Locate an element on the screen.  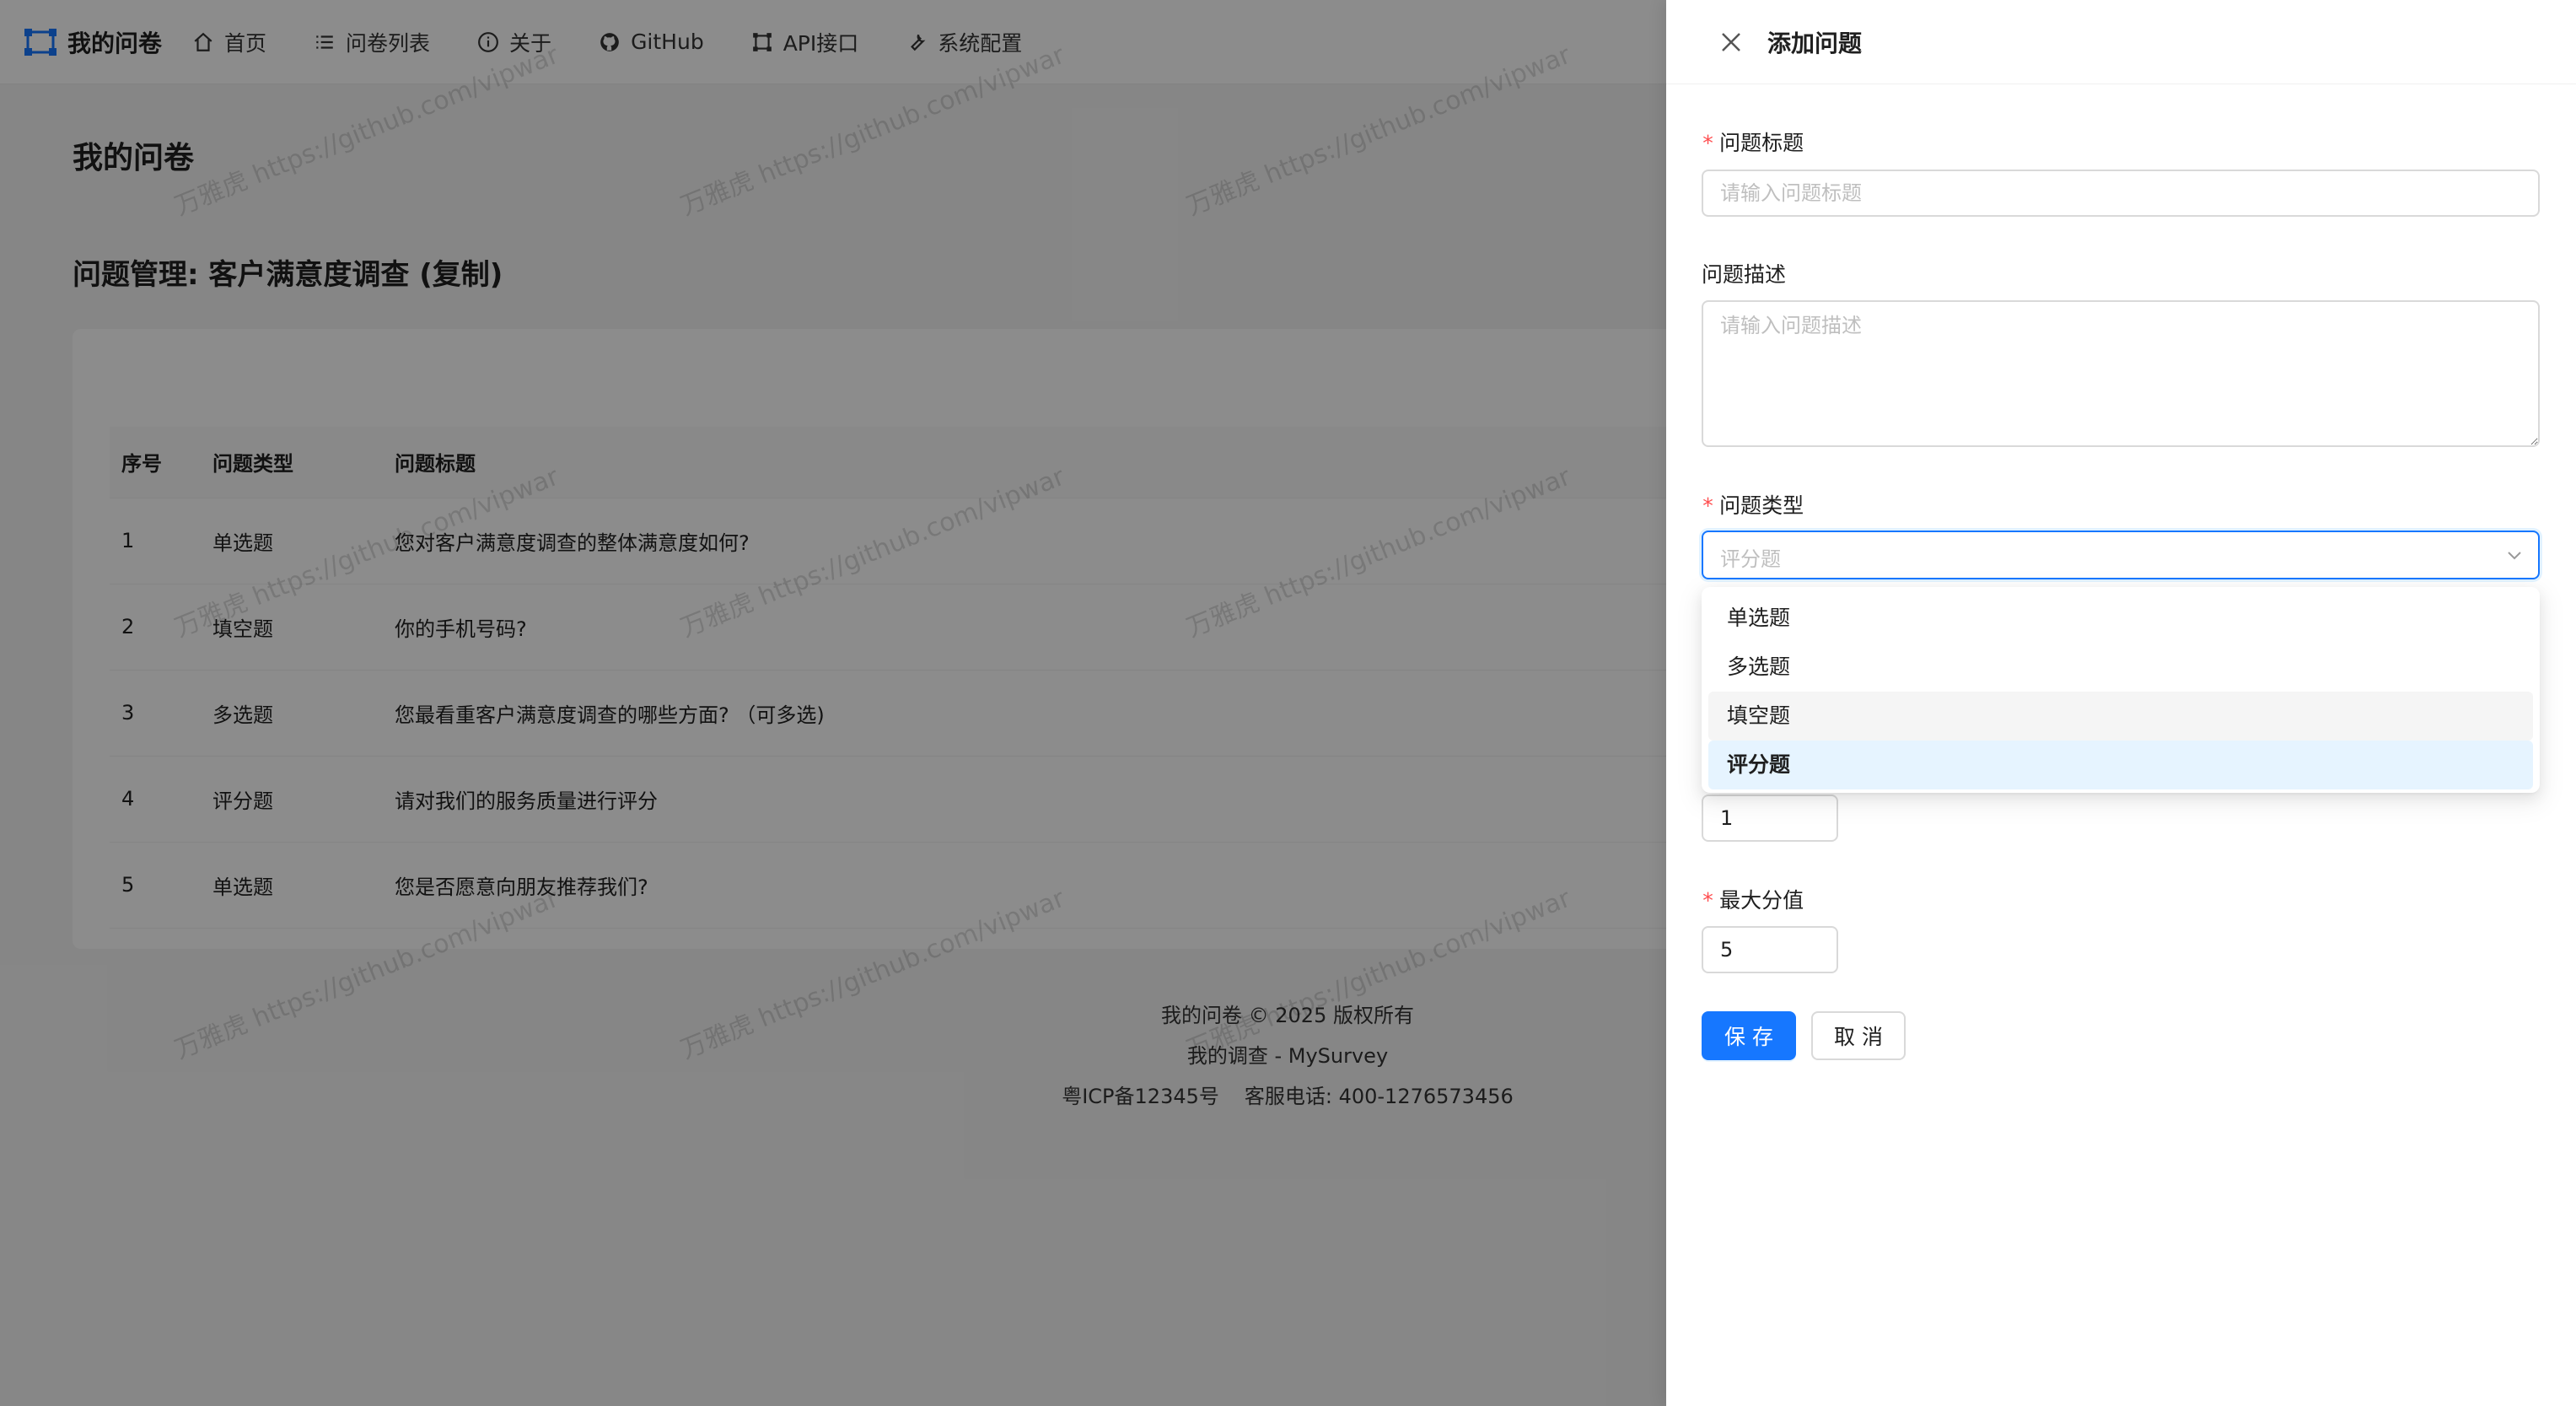
chevron-down-icon is located at coordinates (2514, 555).